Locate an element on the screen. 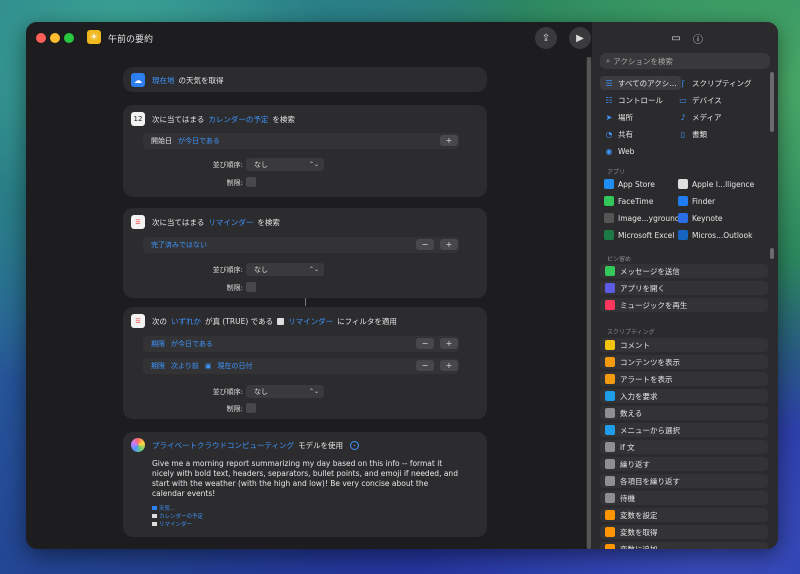 This screenshot has width=800, height=574. share-icon: ⇪ is located at coordinates (546, 38).